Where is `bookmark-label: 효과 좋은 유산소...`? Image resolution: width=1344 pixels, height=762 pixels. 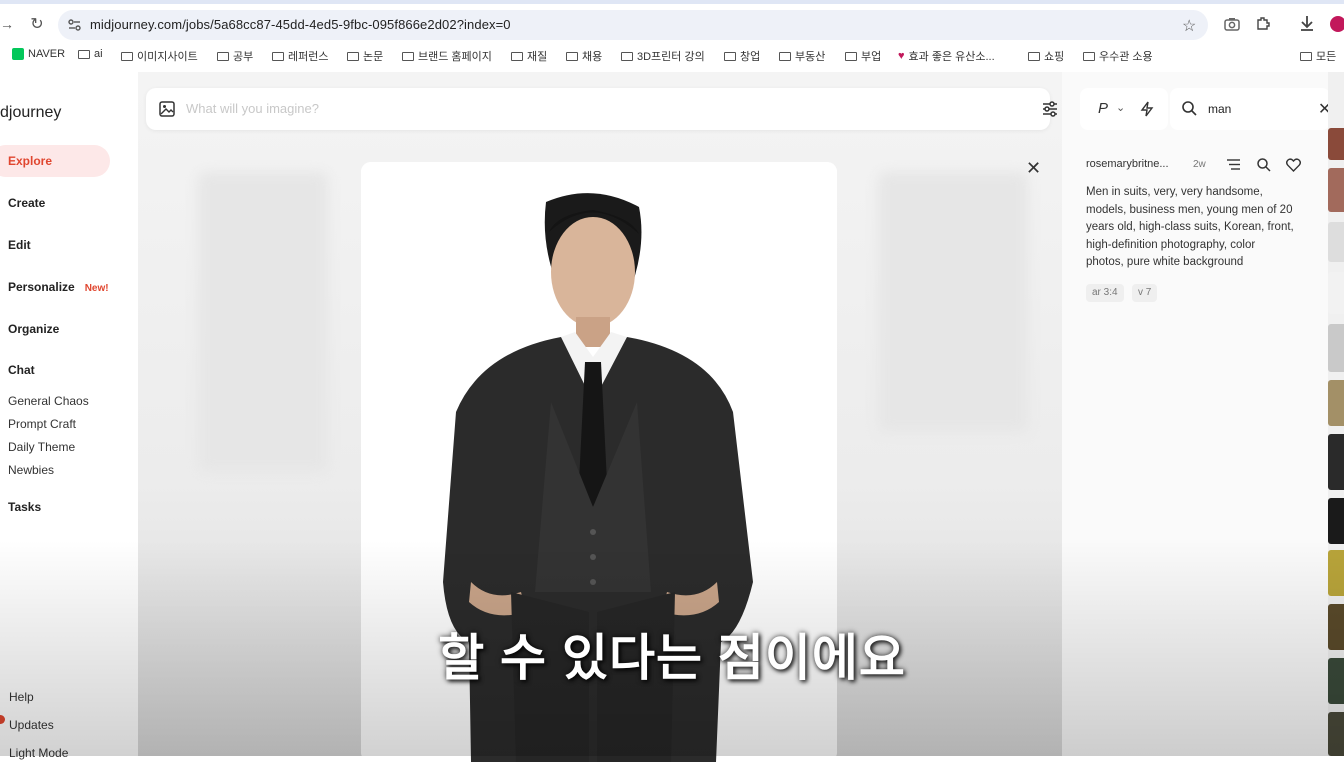
bookmark-label: 효과 좋은 유산소... is located at coordinates (951, 57).